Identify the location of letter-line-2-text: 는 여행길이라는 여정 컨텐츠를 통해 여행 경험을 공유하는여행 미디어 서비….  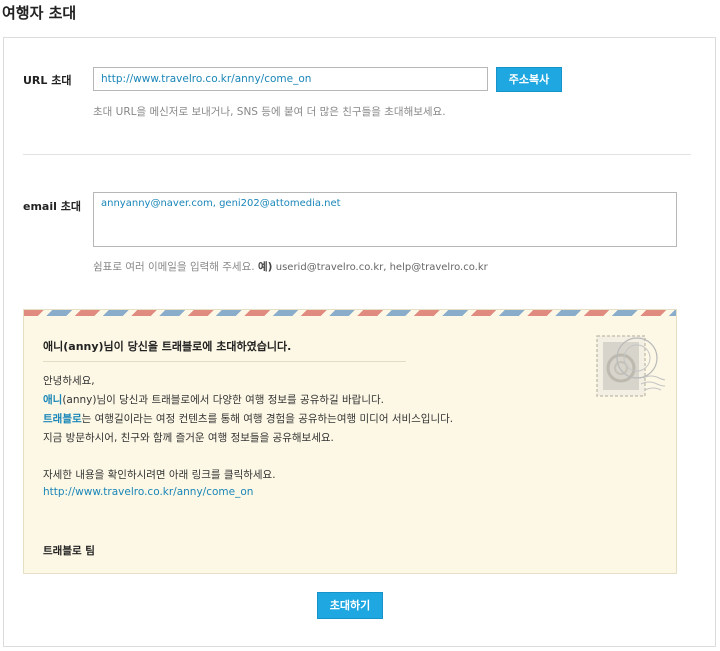
(267, 419).